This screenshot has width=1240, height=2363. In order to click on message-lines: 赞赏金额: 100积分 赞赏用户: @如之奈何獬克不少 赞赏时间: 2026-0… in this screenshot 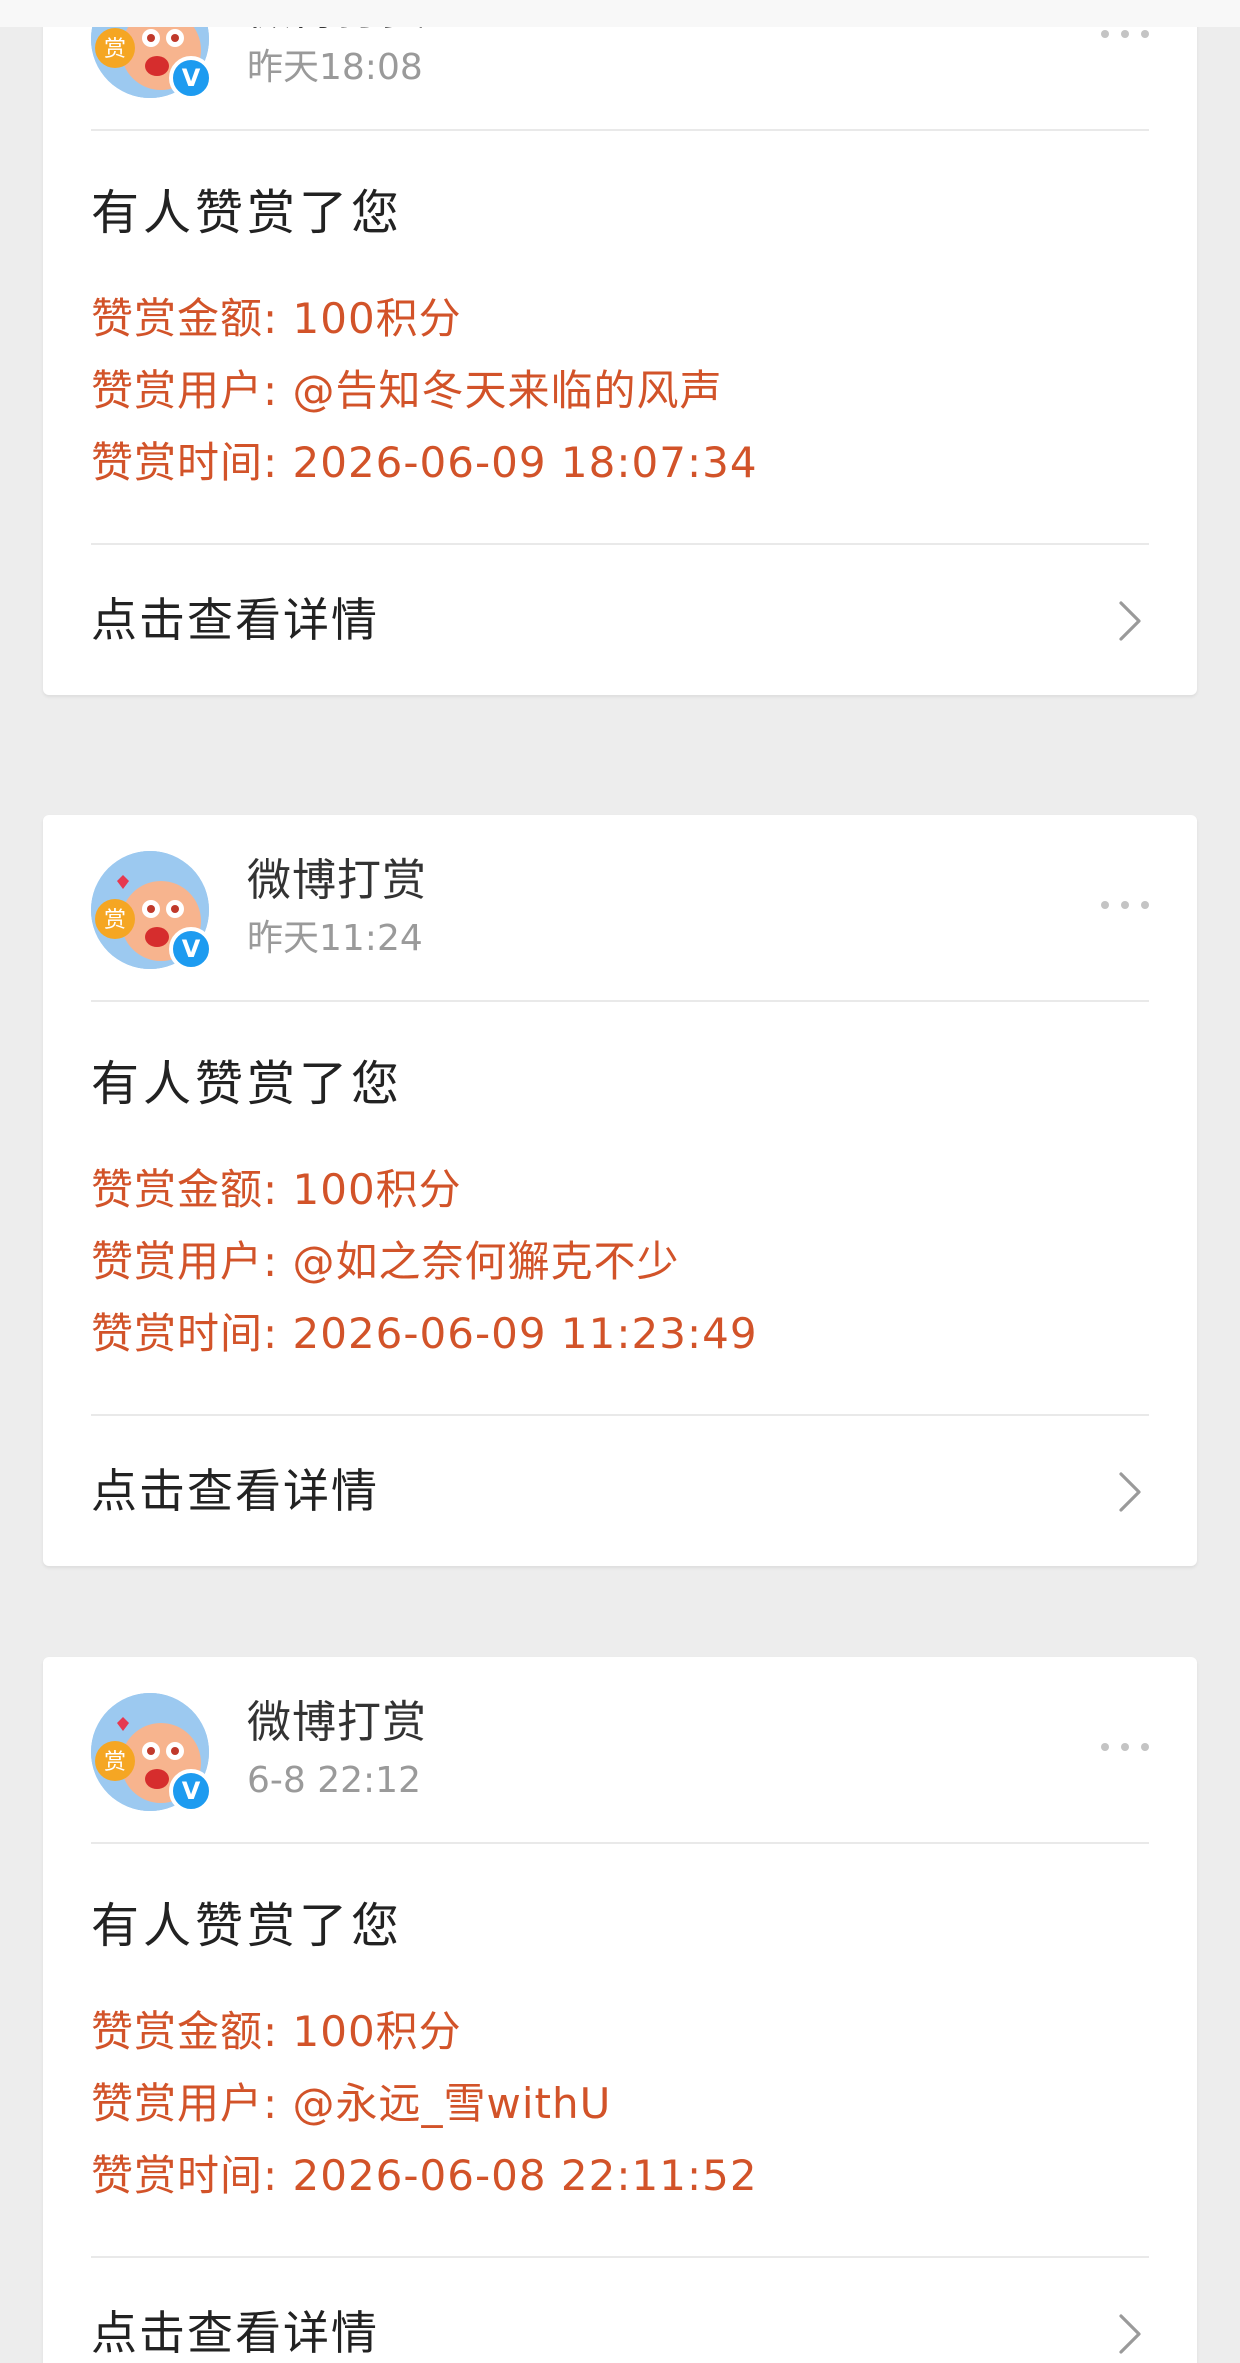, I will do `click(620, 1262)`.